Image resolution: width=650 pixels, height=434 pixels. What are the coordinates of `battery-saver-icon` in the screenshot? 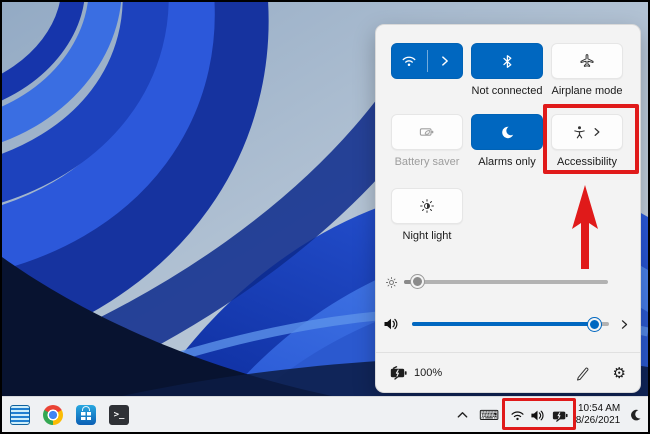 It's located at (426, 132).